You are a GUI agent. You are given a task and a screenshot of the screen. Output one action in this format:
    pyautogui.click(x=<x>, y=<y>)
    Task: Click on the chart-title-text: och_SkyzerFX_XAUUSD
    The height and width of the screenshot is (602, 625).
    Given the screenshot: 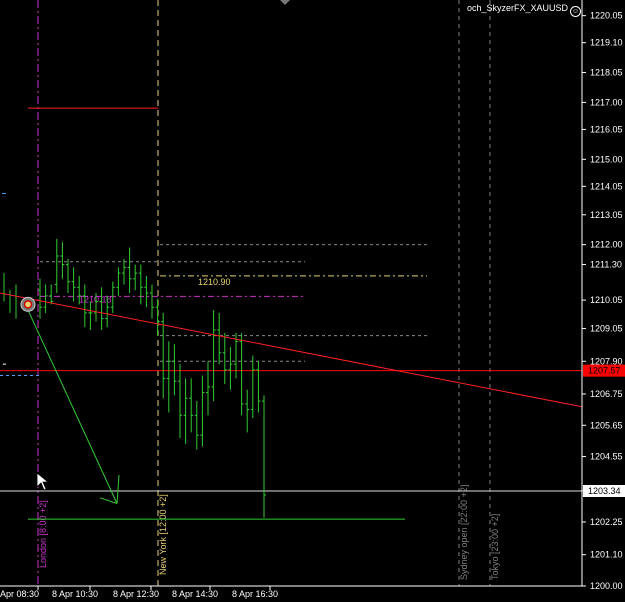 What is the action you would take?
    pyautogui.click(x=517, y=8)
    